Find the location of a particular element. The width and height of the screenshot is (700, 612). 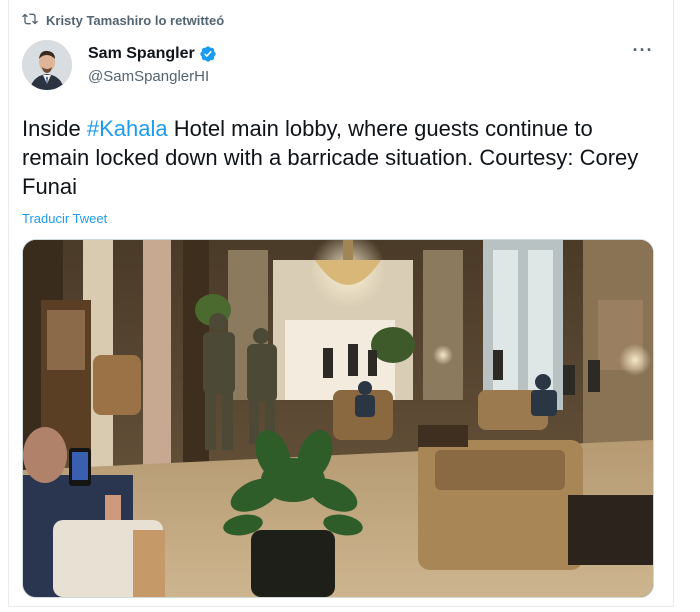

retweet-text: Kristy Tamashiro lo retwitteó is located at coordinates (135, 20).